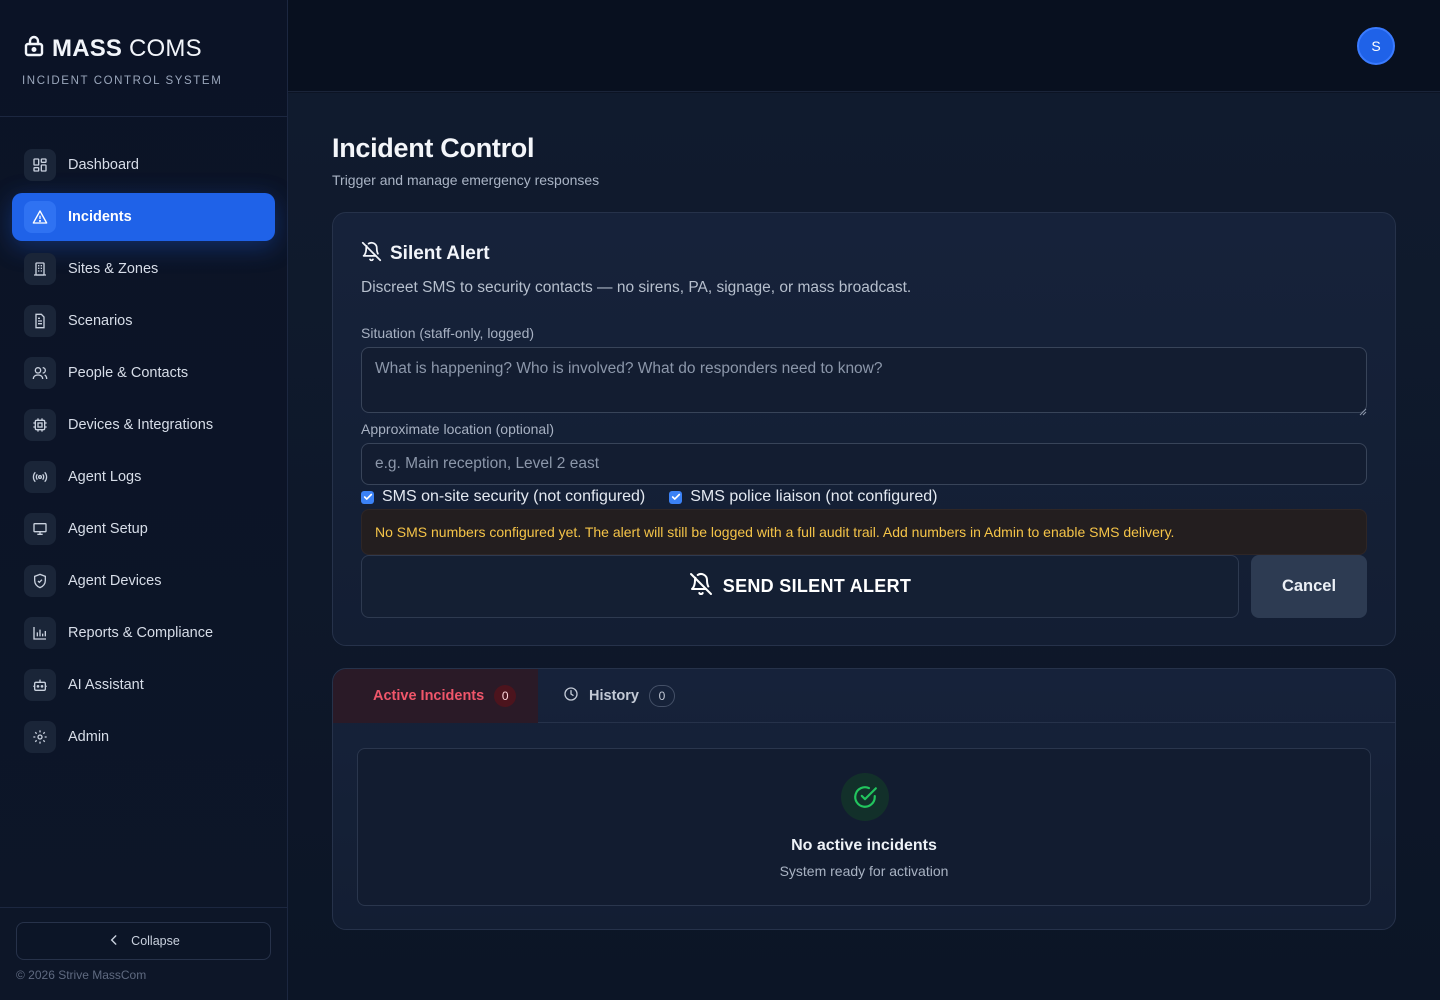 This screenshot has width=1440, height=1000. I want to click on sms-police-label: SMS police liaison (not configured), so click(814, 496).